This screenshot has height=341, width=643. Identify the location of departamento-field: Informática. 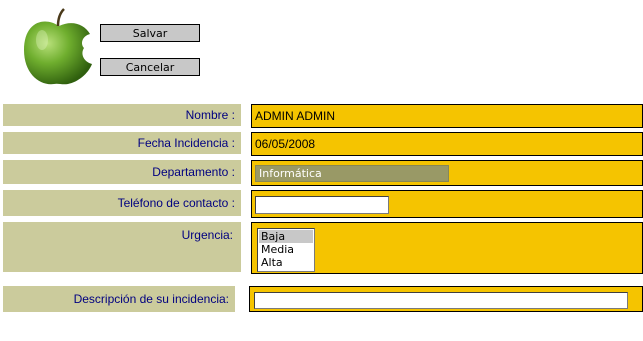
(447, 173).